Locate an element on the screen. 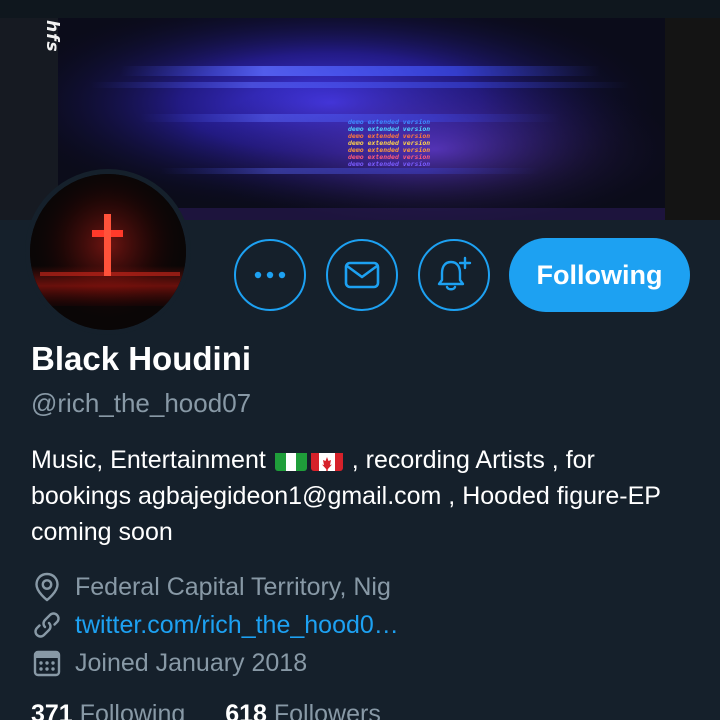 This screenshot has width=720, height=720. nigeria-flag-icon is located at coordinates (290, 460).